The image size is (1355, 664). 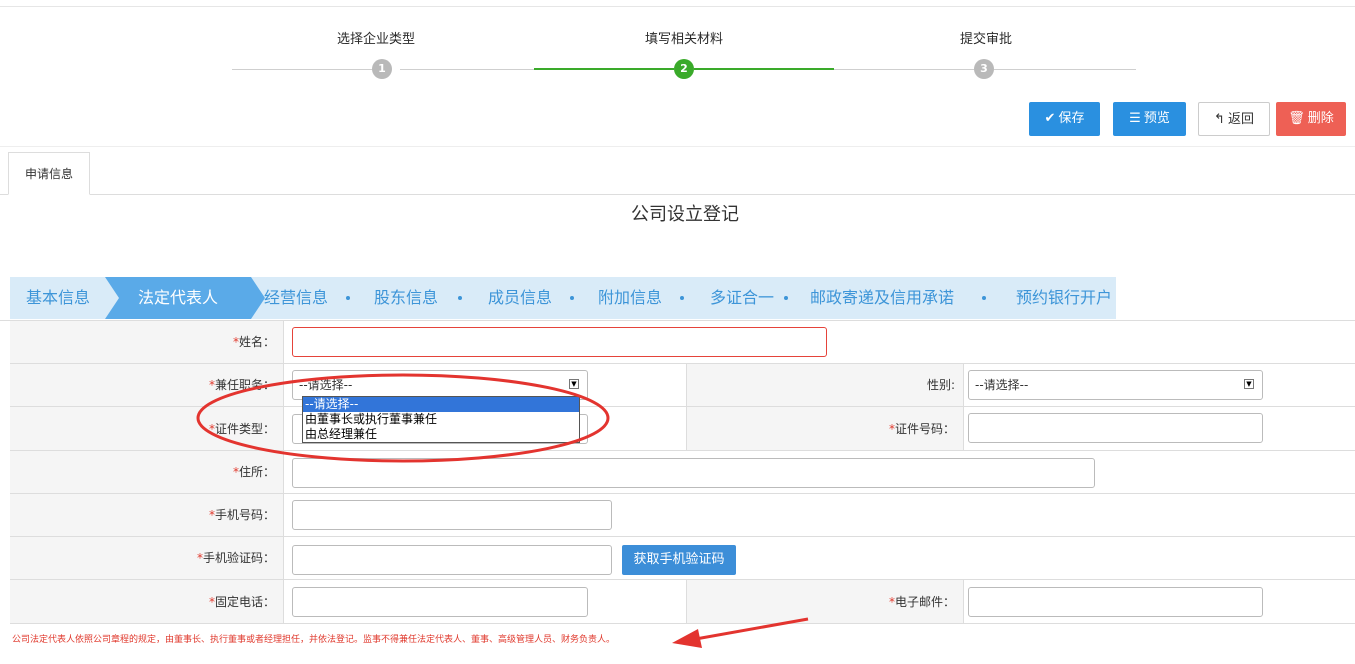 What do you see at coordinates (147, 515) in the screenshot?
I see `mobile-label: *手机号码：` at bounding box center [147, 515].